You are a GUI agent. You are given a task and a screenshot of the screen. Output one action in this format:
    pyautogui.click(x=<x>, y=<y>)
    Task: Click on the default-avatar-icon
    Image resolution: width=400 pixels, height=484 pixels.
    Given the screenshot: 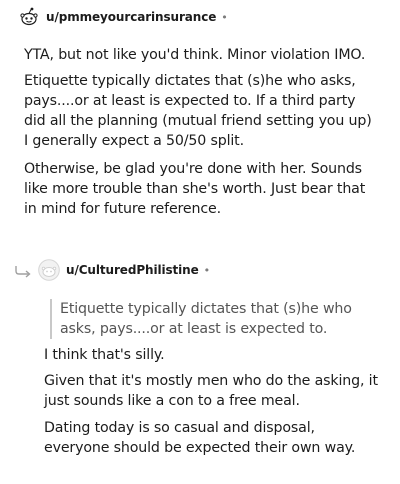 What is the action you would take?
    pyautogui.click(x=49, y=270)
    